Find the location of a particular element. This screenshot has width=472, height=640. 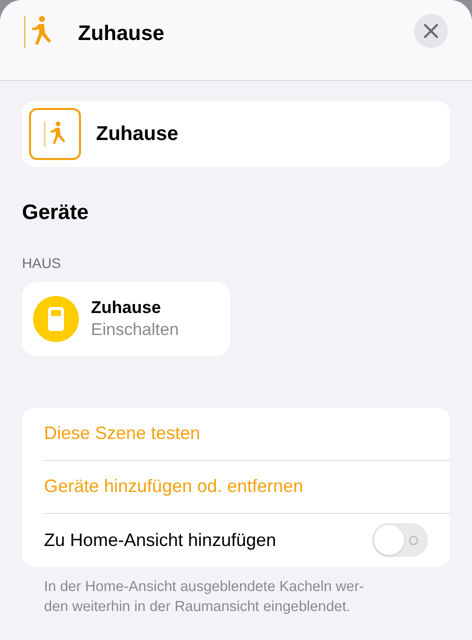

toggle-switch is located at coordinates (400, 540).